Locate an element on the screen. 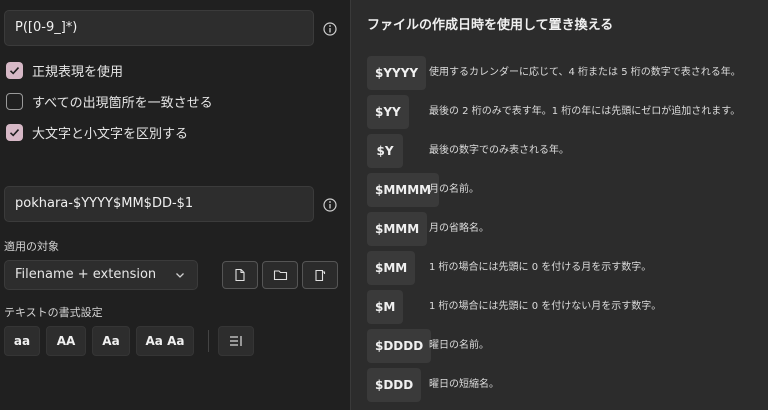 Image resolution: width=768 pixels, height=410 pixels. variable-token: $M is located at coordinates (385, 307).